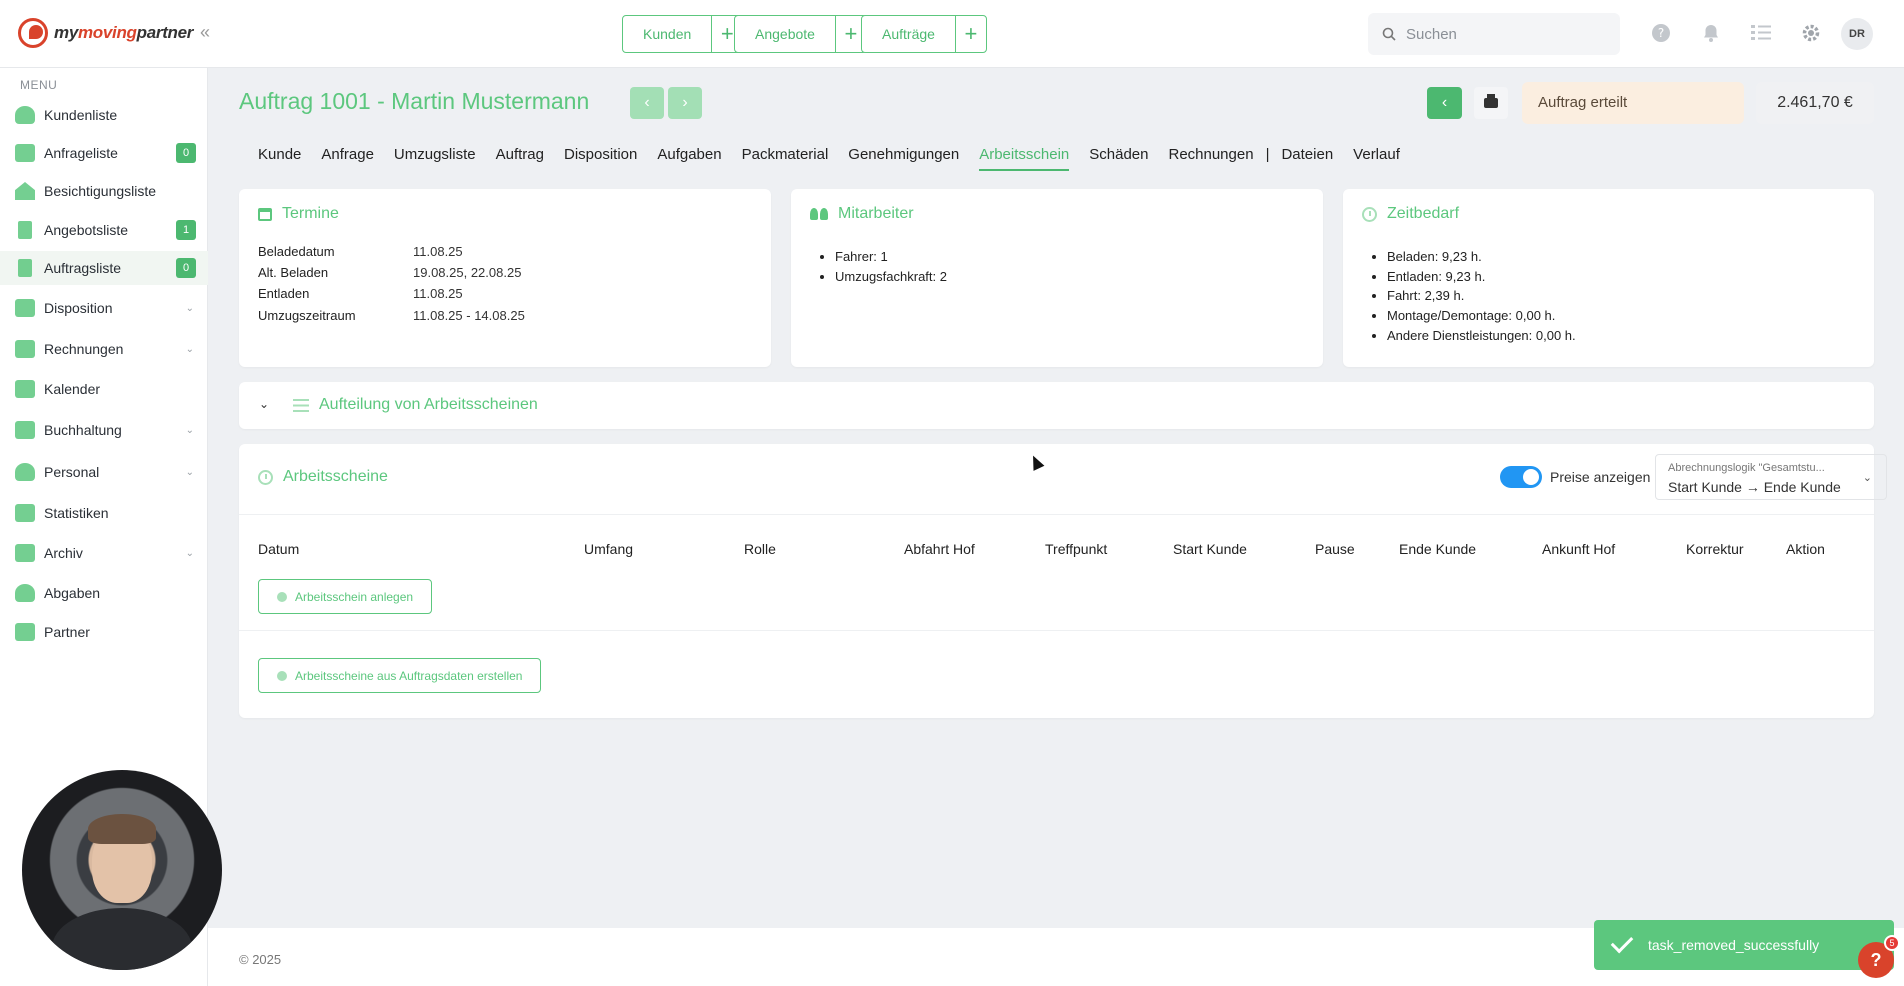 The image size is (1904, 986). I want to click on termine-key: Entladen, so click(284, 293).